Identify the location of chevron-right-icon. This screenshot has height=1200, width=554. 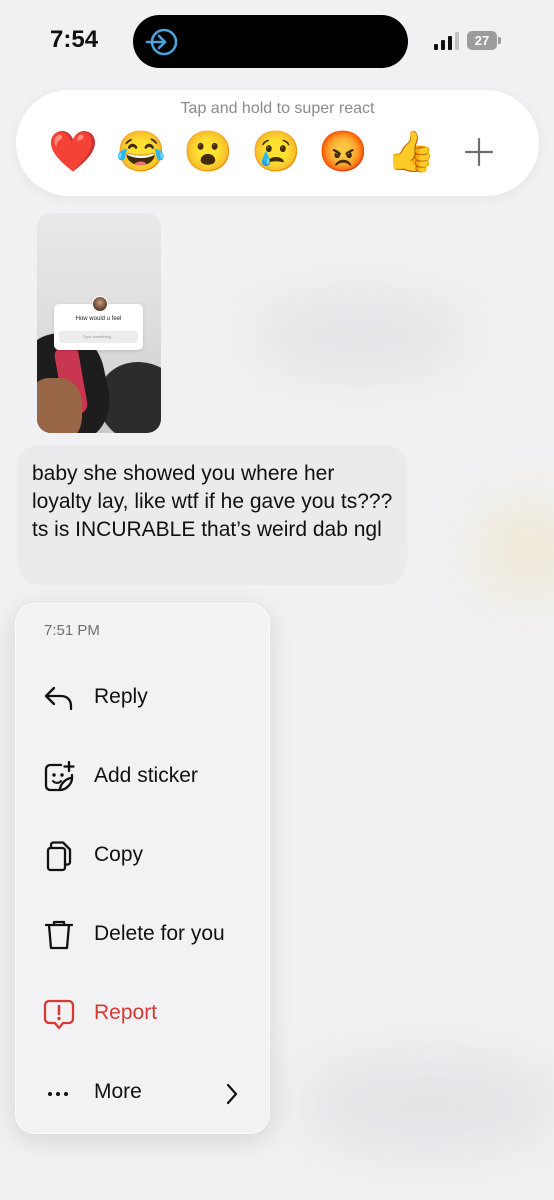
(232, 1094).